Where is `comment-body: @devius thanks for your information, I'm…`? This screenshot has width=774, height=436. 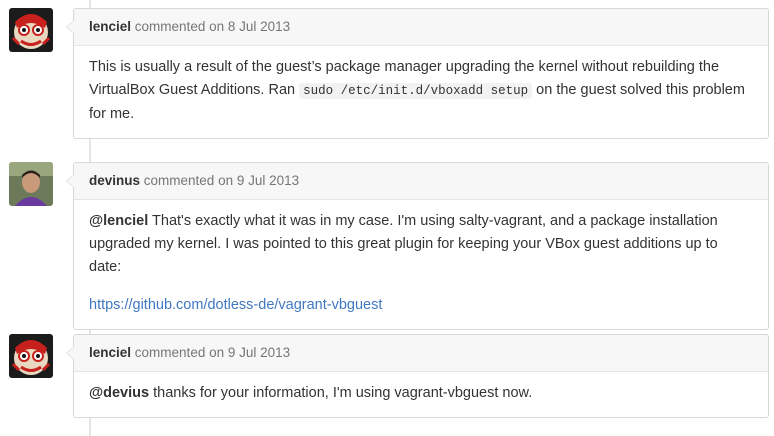 comment-body: @devius thanks for your information, I'm… is located at coordinates (421, 394).